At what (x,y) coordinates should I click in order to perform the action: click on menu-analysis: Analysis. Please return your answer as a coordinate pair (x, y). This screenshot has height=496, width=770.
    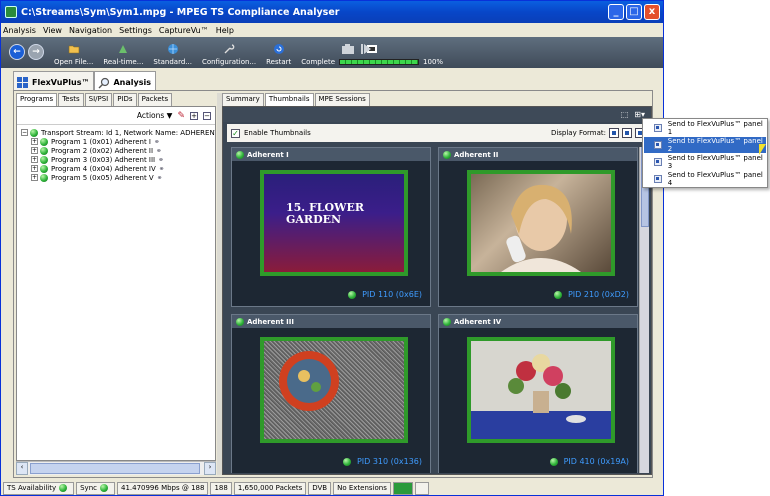
    Looking at the image, I should click on (19, 30).